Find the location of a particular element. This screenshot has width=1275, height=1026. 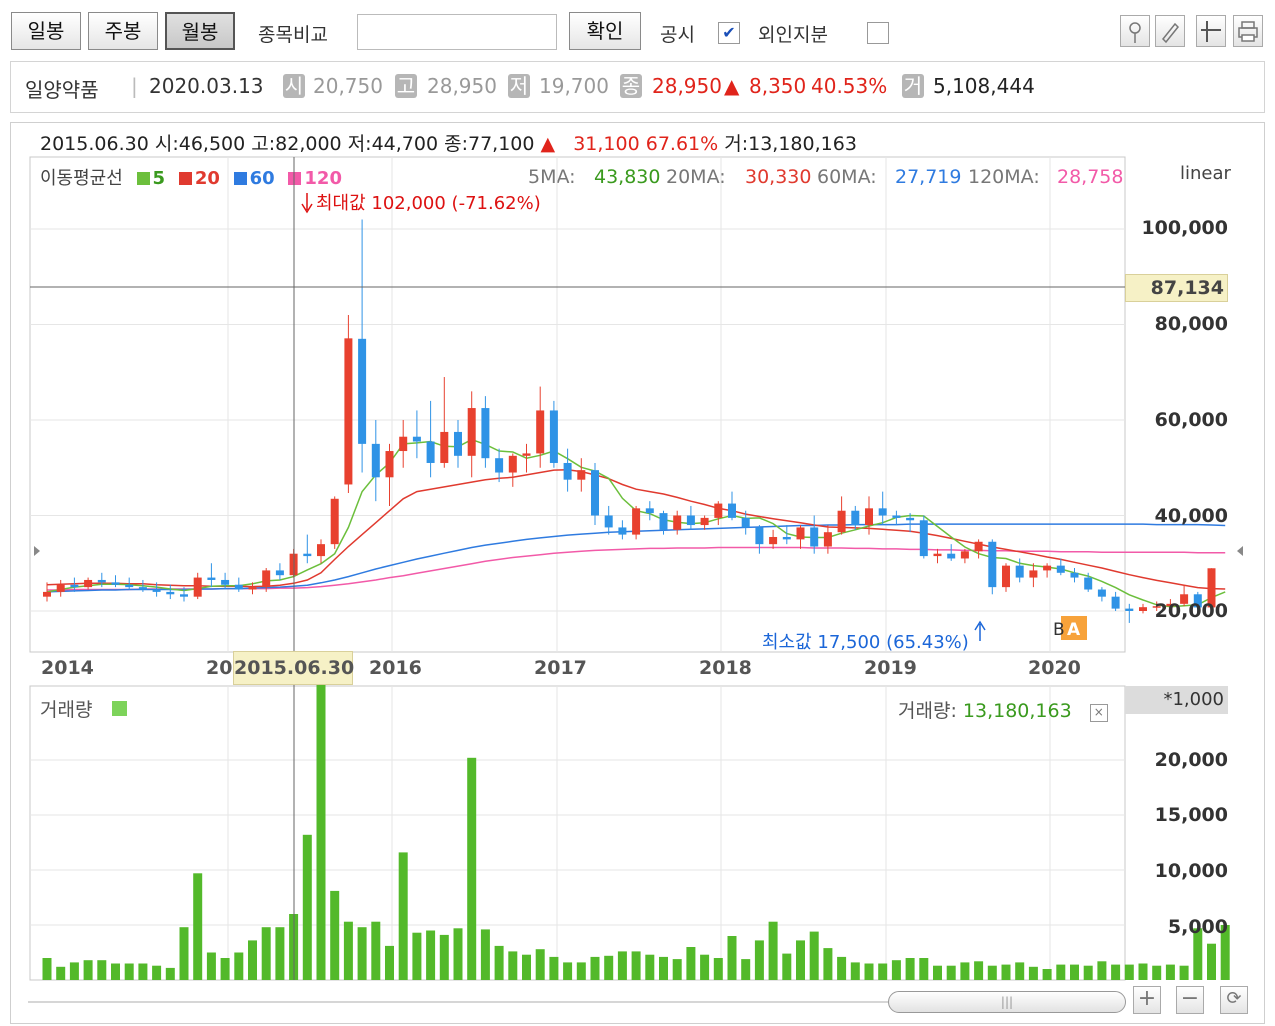

high-badge-text: 고 is located at coordinates (406, 86).